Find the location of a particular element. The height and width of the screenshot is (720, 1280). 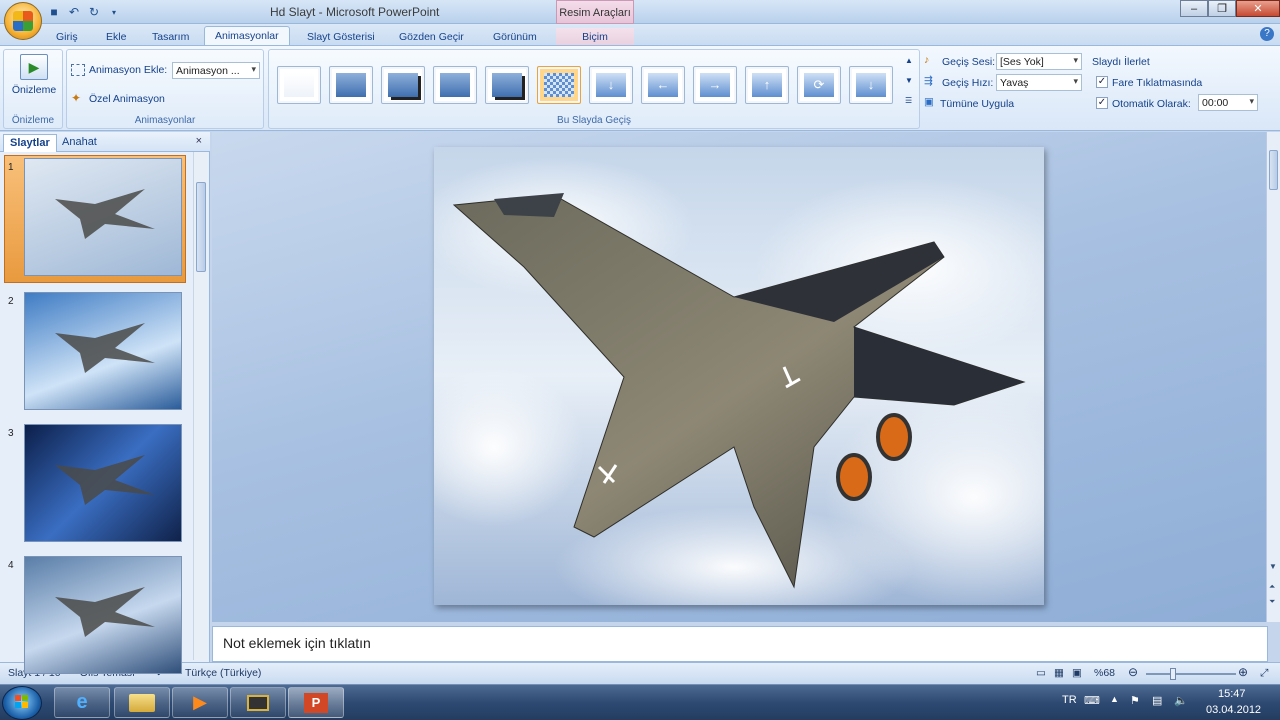

powerpoint-icon: P is located at coordinates (316, 702).